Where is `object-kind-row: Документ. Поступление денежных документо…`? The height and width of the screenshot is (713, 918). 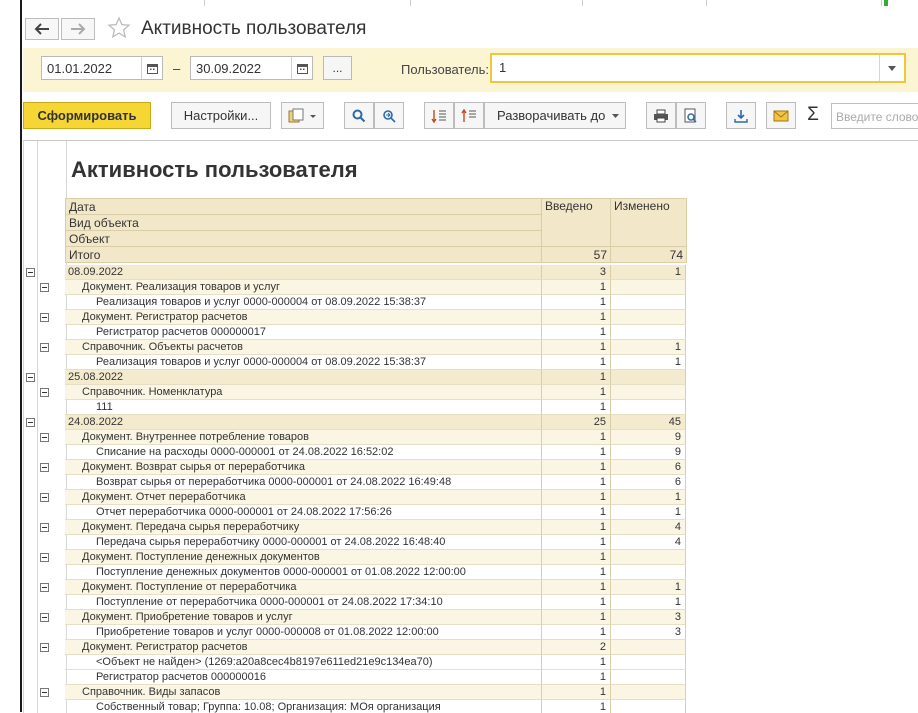
object-kind-row: Документ. Поступление денежных документо… is located at coordinates (470, 557).